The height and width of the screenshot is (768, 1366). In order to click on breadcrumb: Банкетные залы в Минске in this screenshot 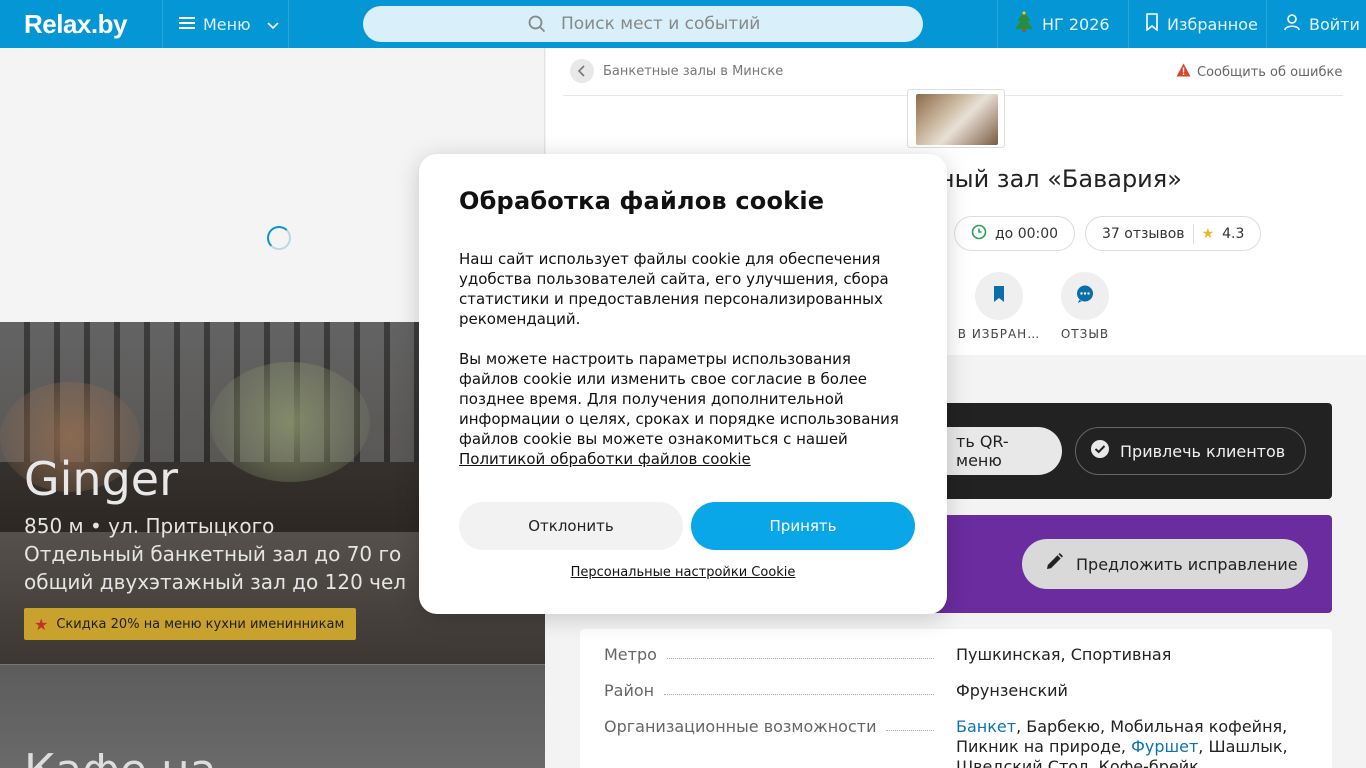, I will do `click(676, 71)`.